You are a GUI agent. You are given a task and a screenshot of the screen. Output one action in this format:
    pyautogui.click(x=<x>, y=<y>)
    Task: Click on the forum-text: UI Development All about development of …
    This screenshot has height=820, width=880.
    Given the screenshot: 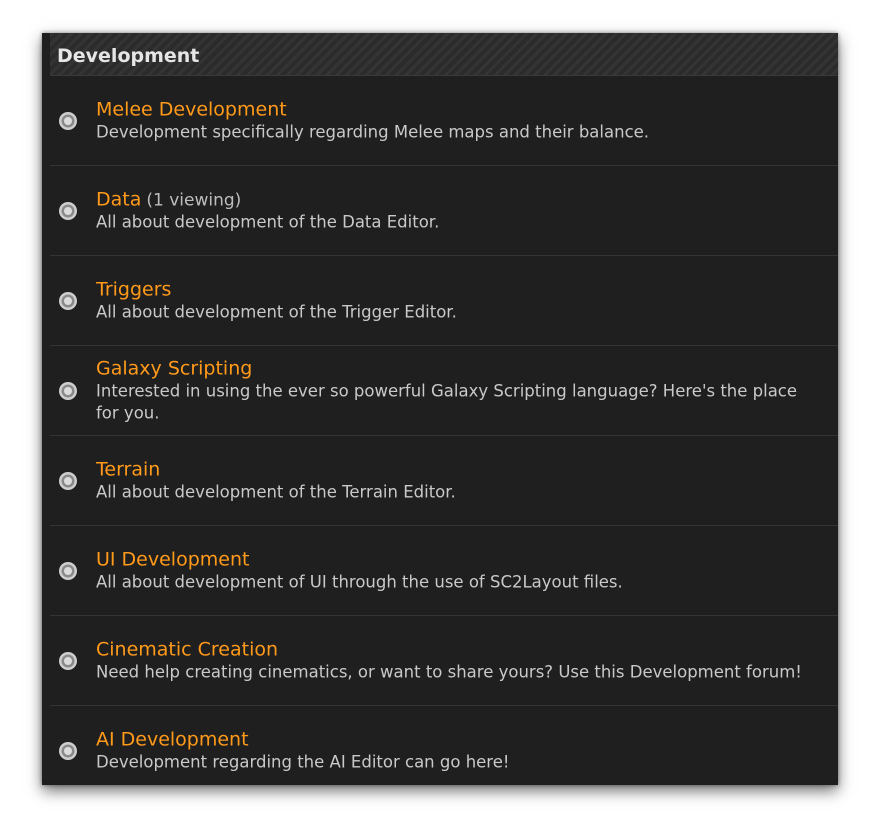 What is the action you would take?
    pyautogui.click(x=459, y=570)
    